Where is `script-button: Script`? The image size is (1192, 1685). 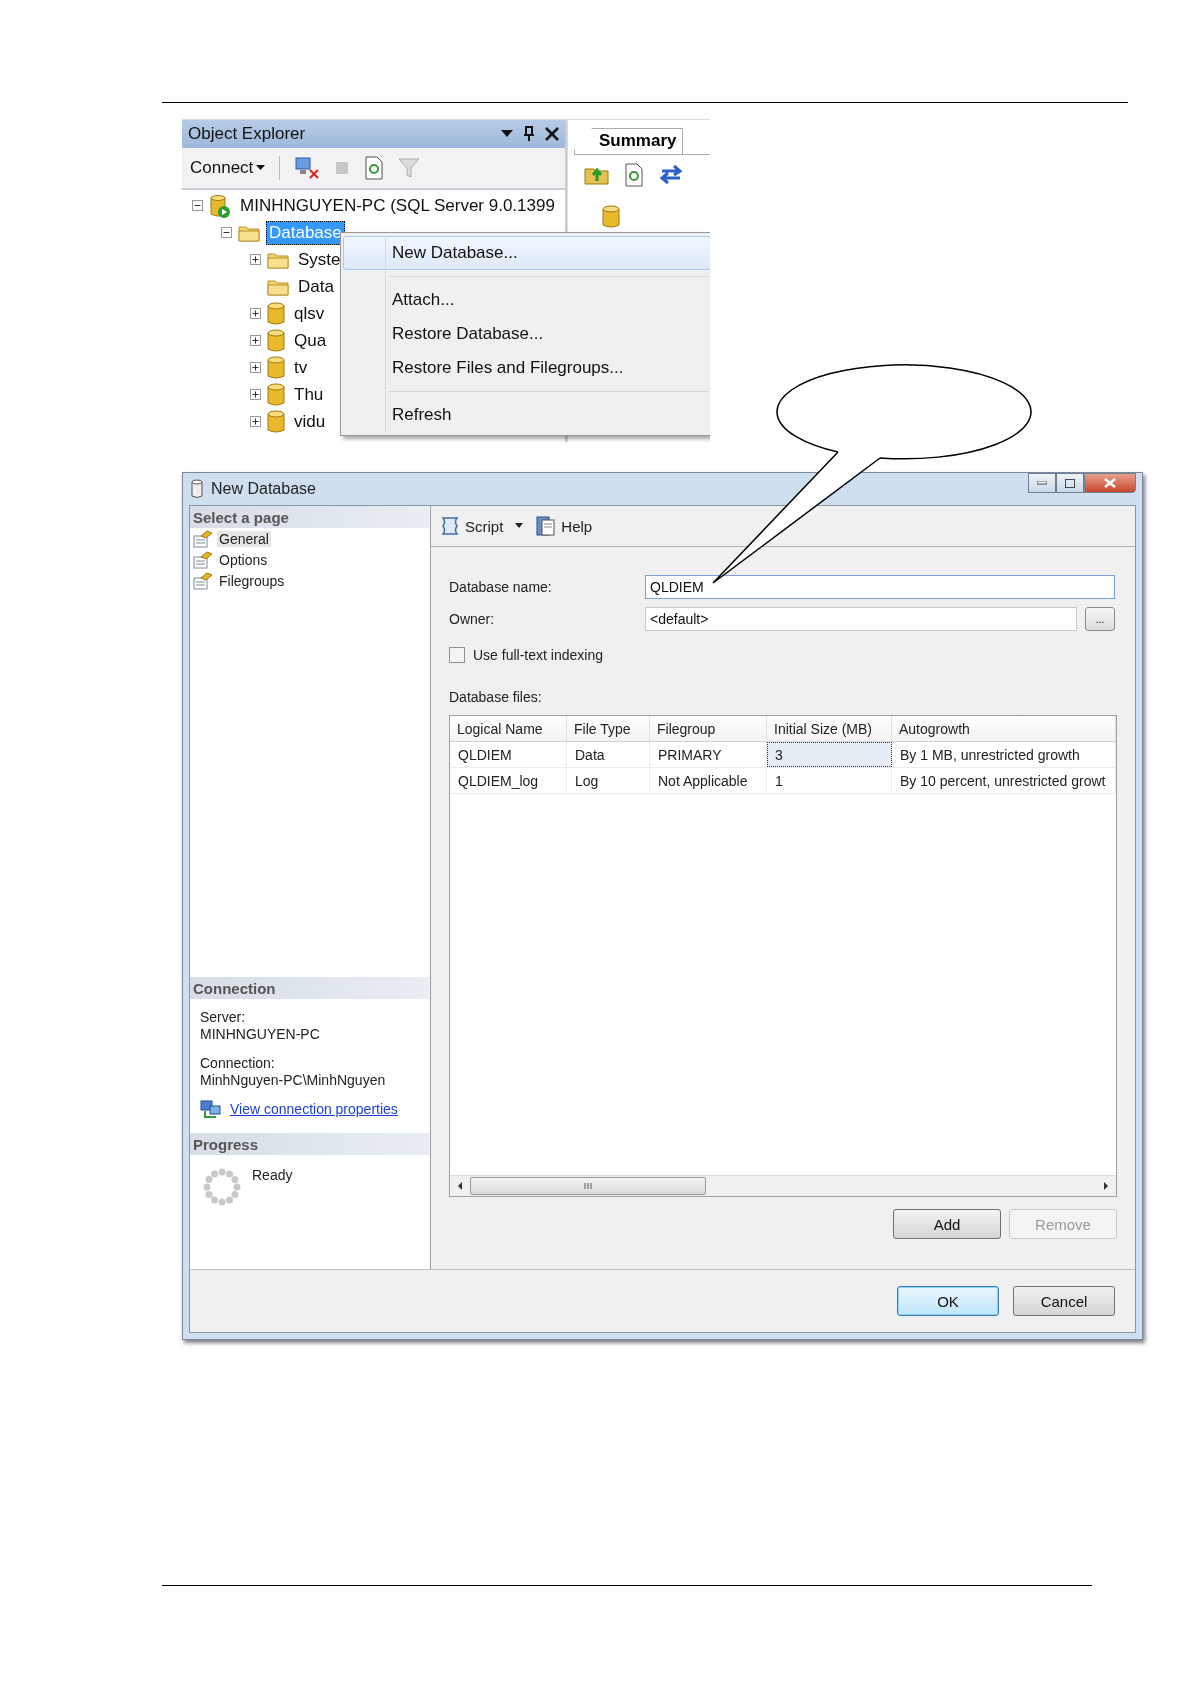
script-button: Script is located at coordinates (471, 526).